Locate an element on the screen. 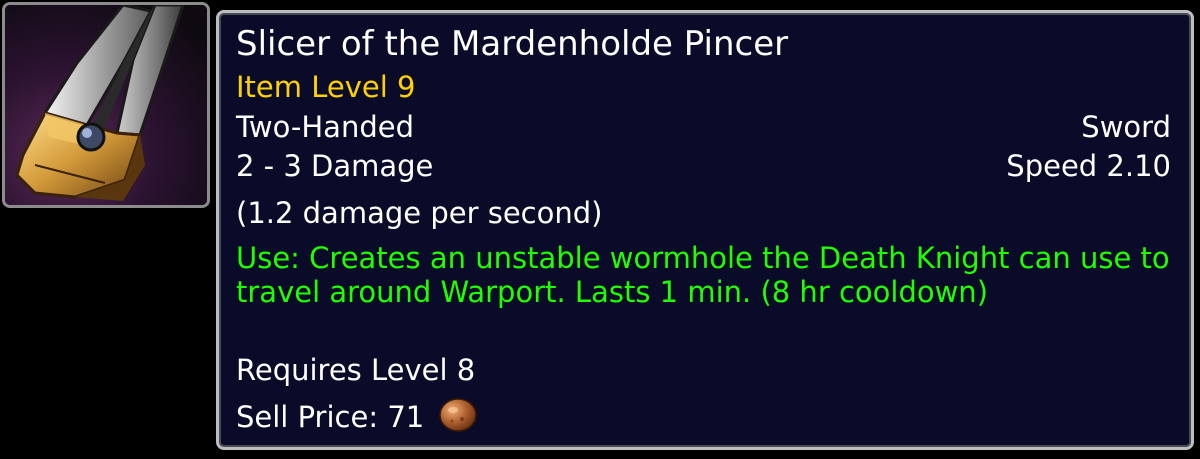  item-icon-frame is located at coordinates (106, 105).